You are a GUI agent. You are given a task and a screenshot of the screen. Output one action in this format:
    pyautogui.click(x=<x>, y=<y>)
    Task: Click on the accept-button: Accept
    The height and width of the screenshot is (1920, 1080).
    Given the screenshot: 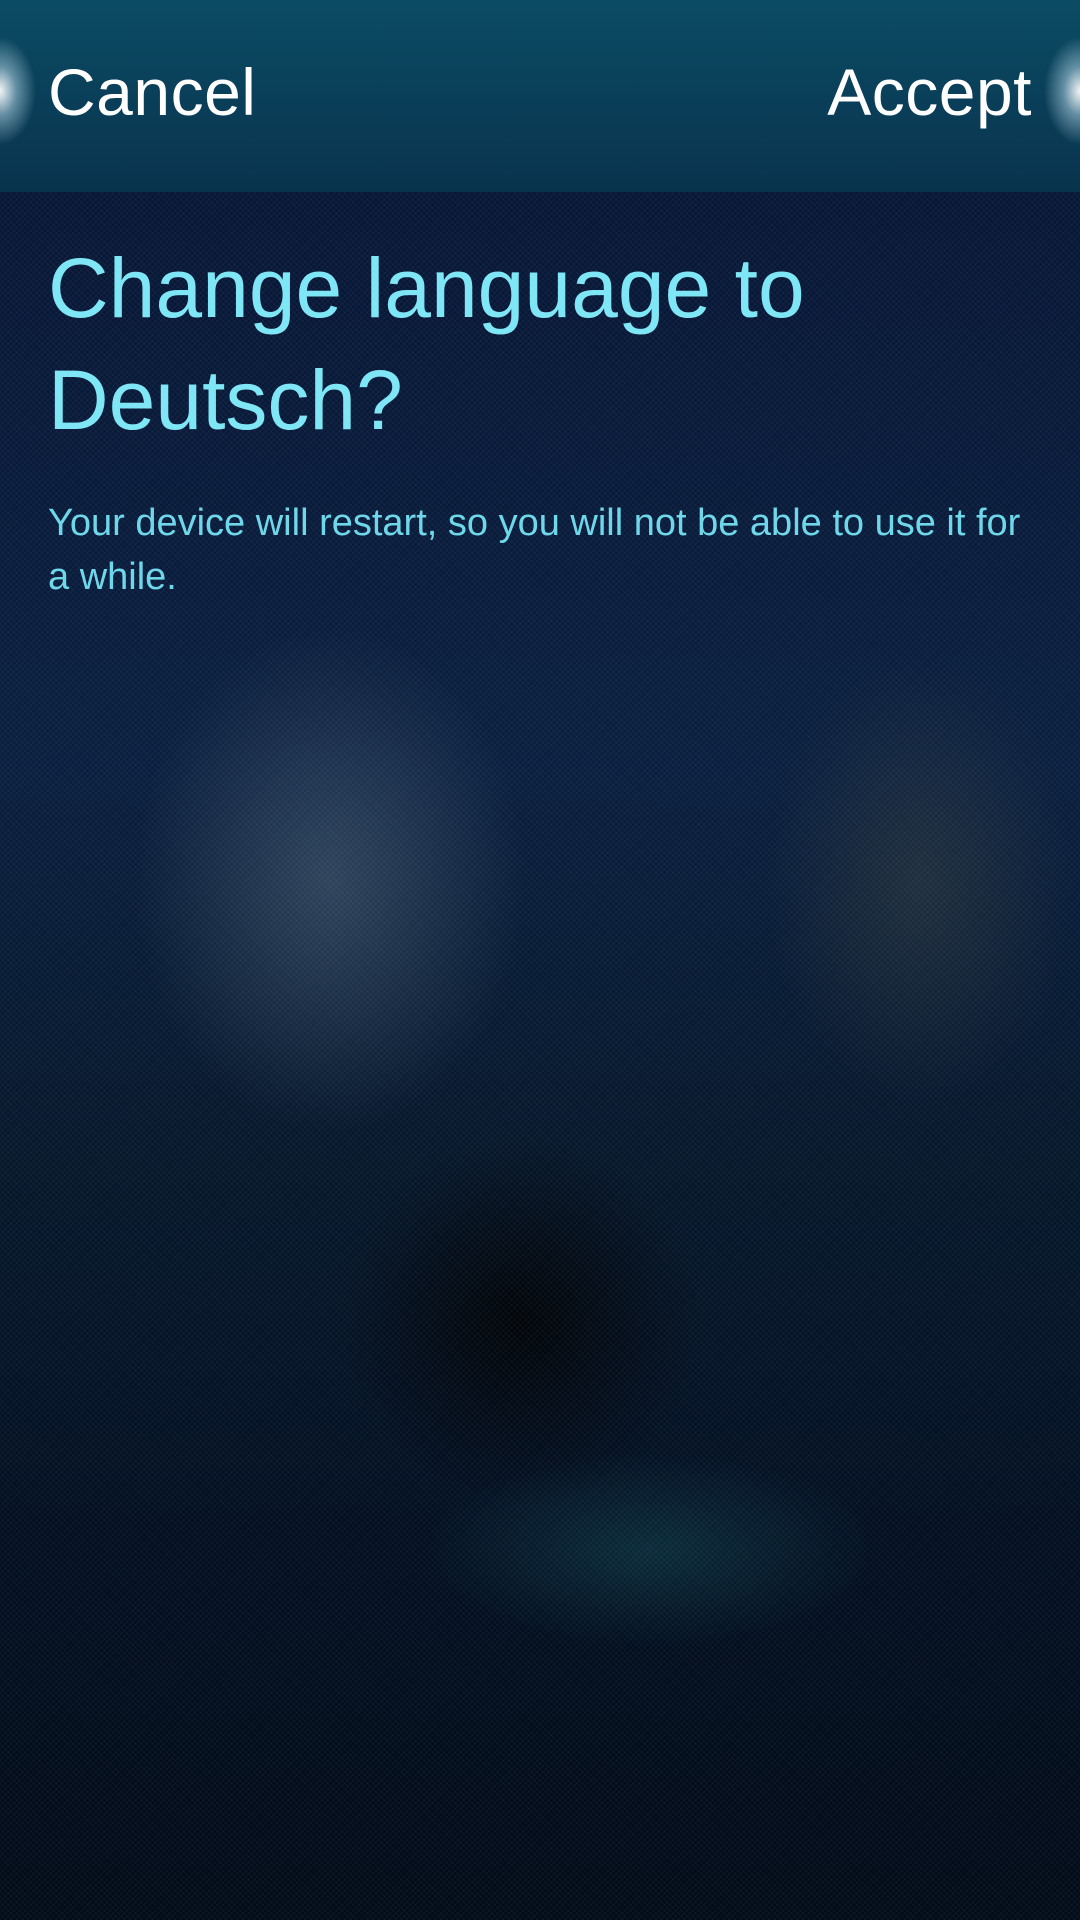 What is the action you would take?
    pyautogui.click(x=929, y=92)
    